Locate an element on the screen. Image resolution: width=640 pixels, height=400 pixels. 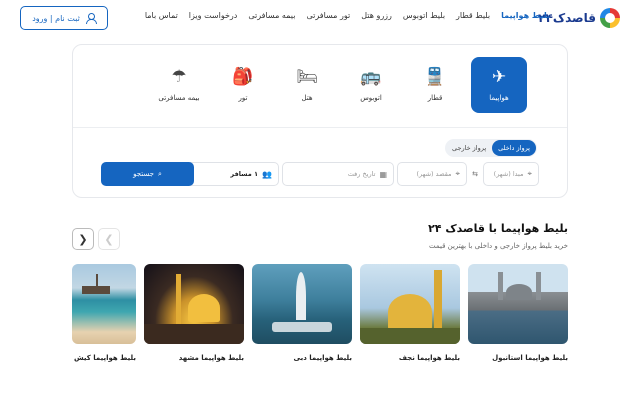
section-title: بلیط هواپیما با قاصدک ۲۴ is located at coordinates (498, 228).